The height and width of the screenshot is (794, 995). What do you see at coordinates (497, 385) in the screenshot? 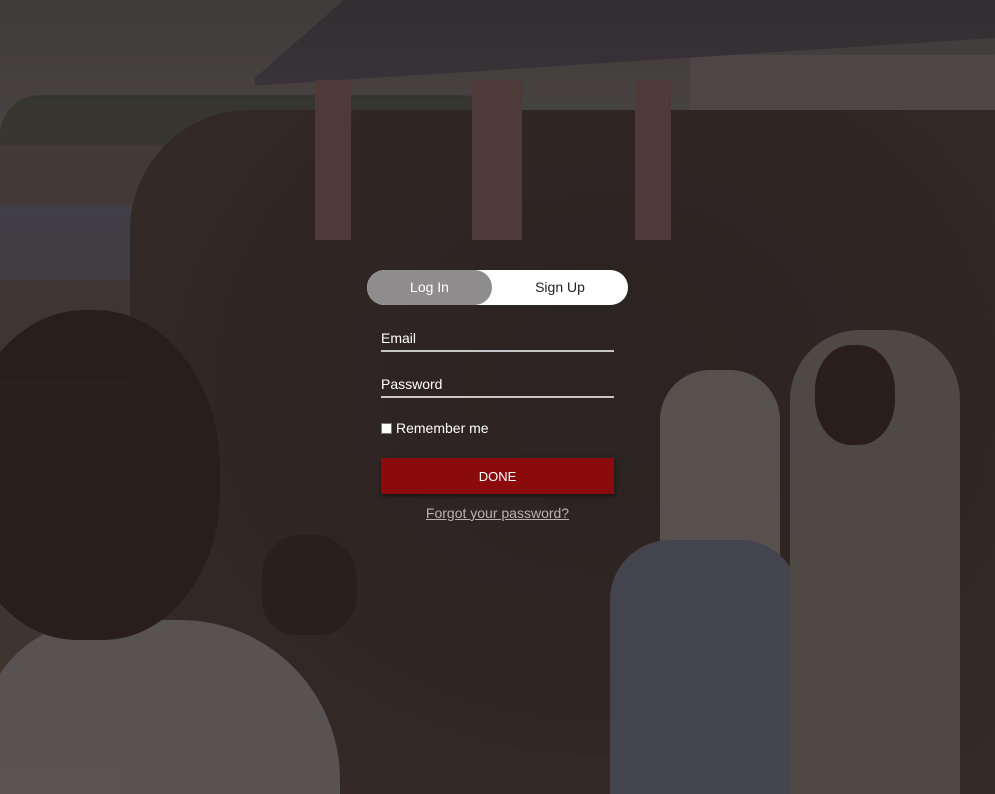
I see `password-field` at bounding box center [497, 385].